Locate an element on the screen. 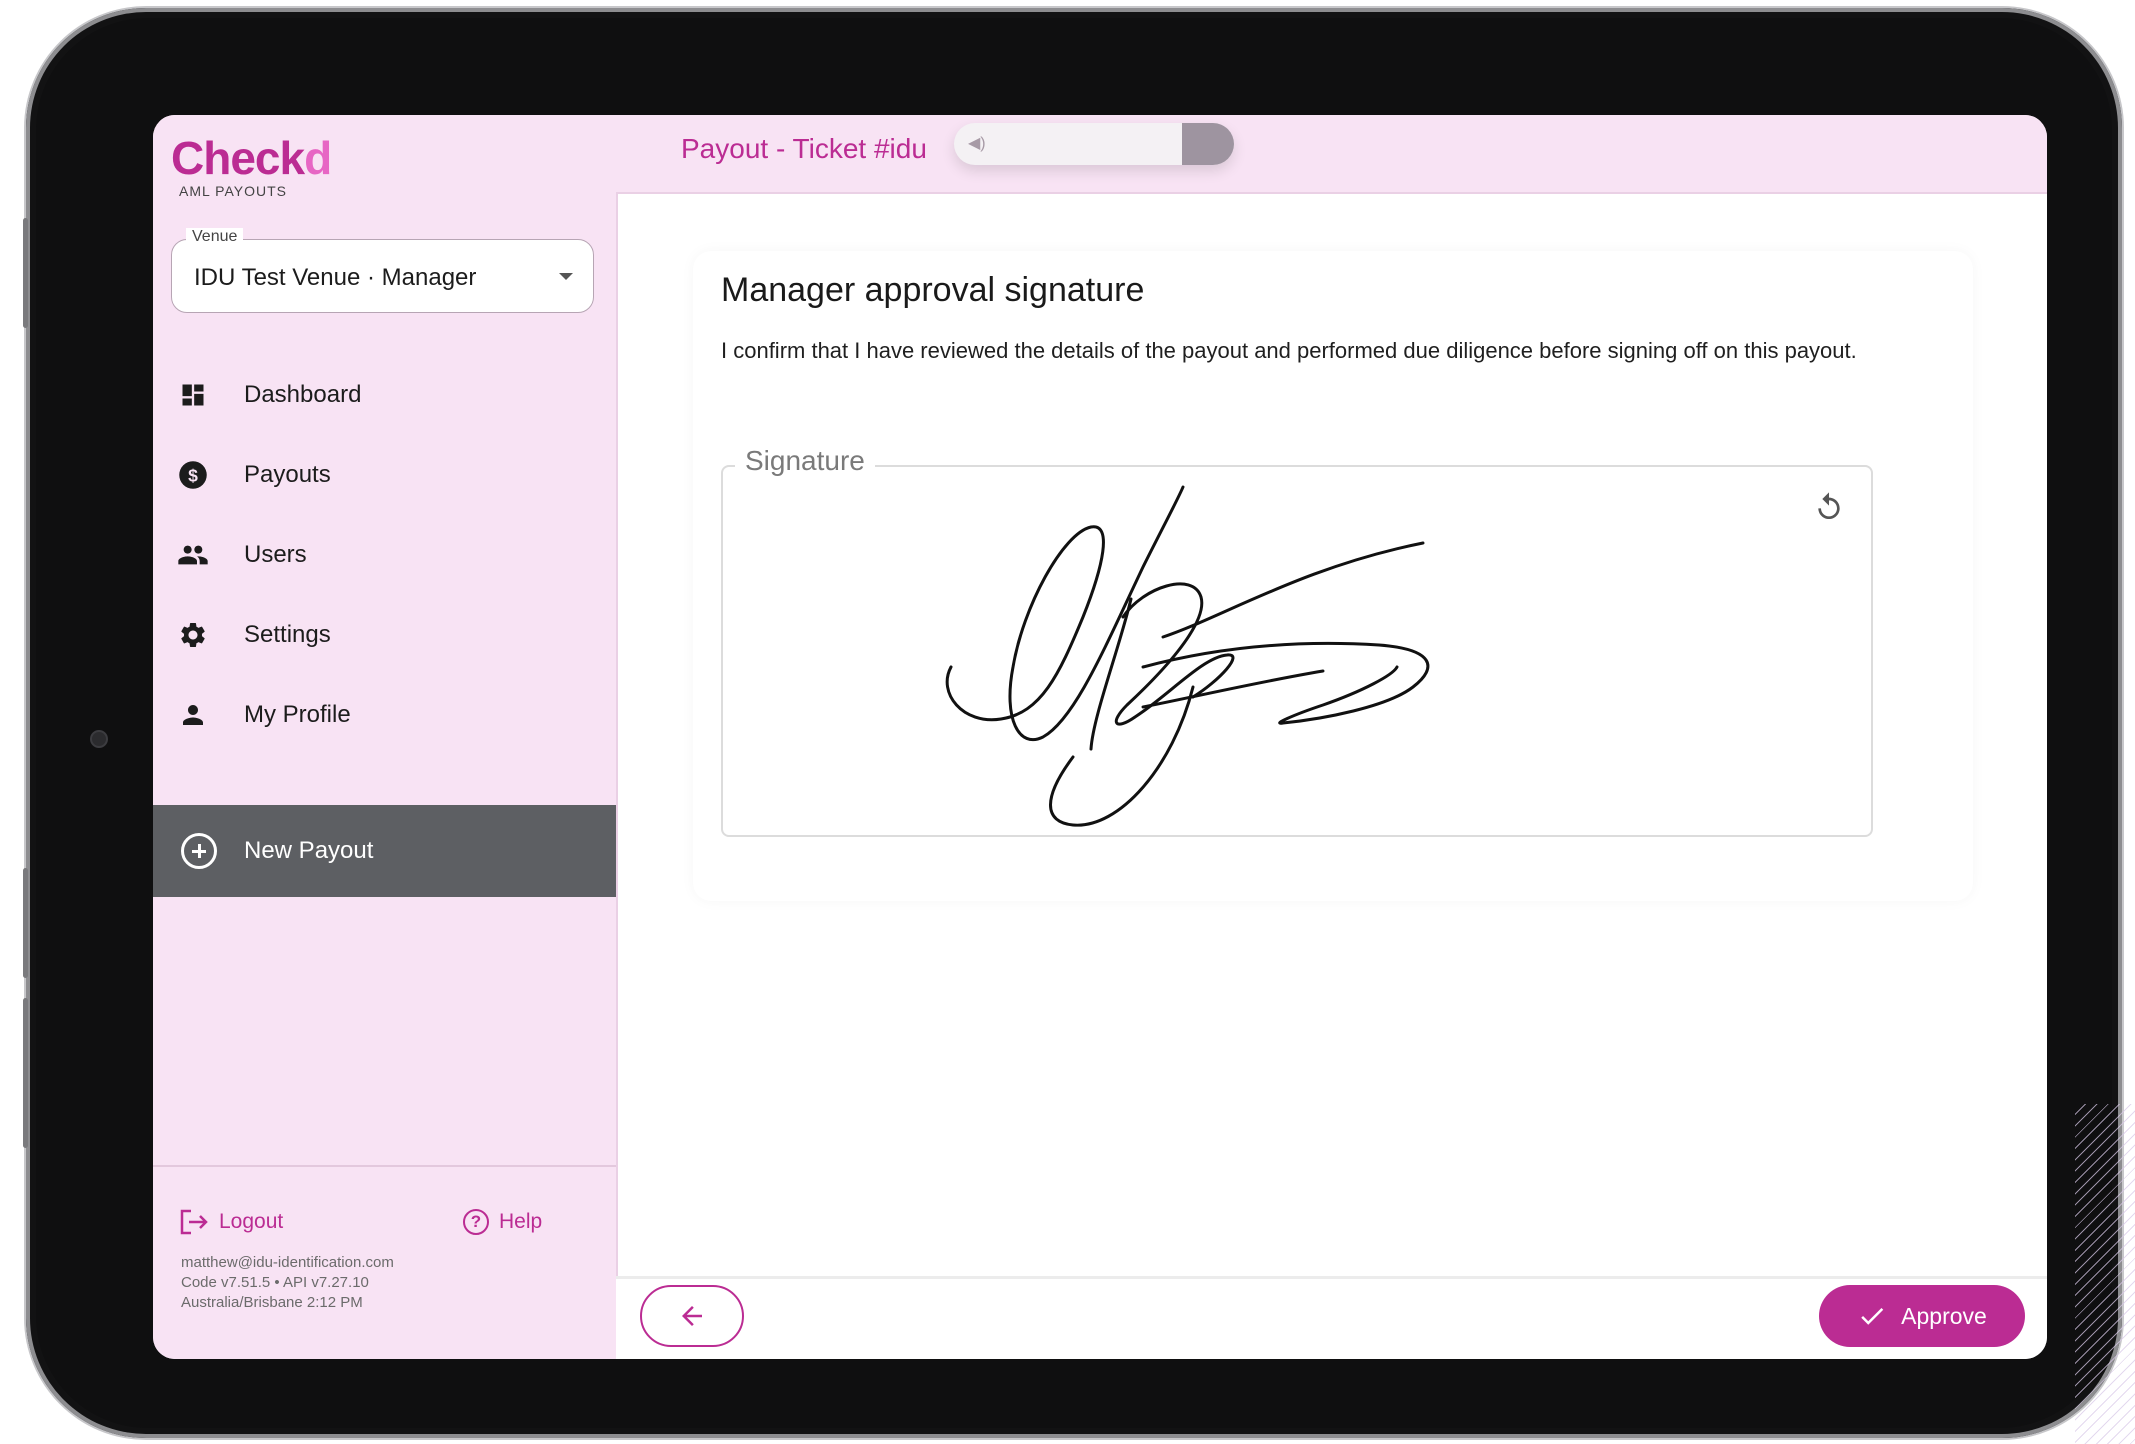 Image resolution: width=2135 pixels, height=1444 pixels. venue-select: Venue IDU Test Venue · Manager is located at coordinates (382, 270).